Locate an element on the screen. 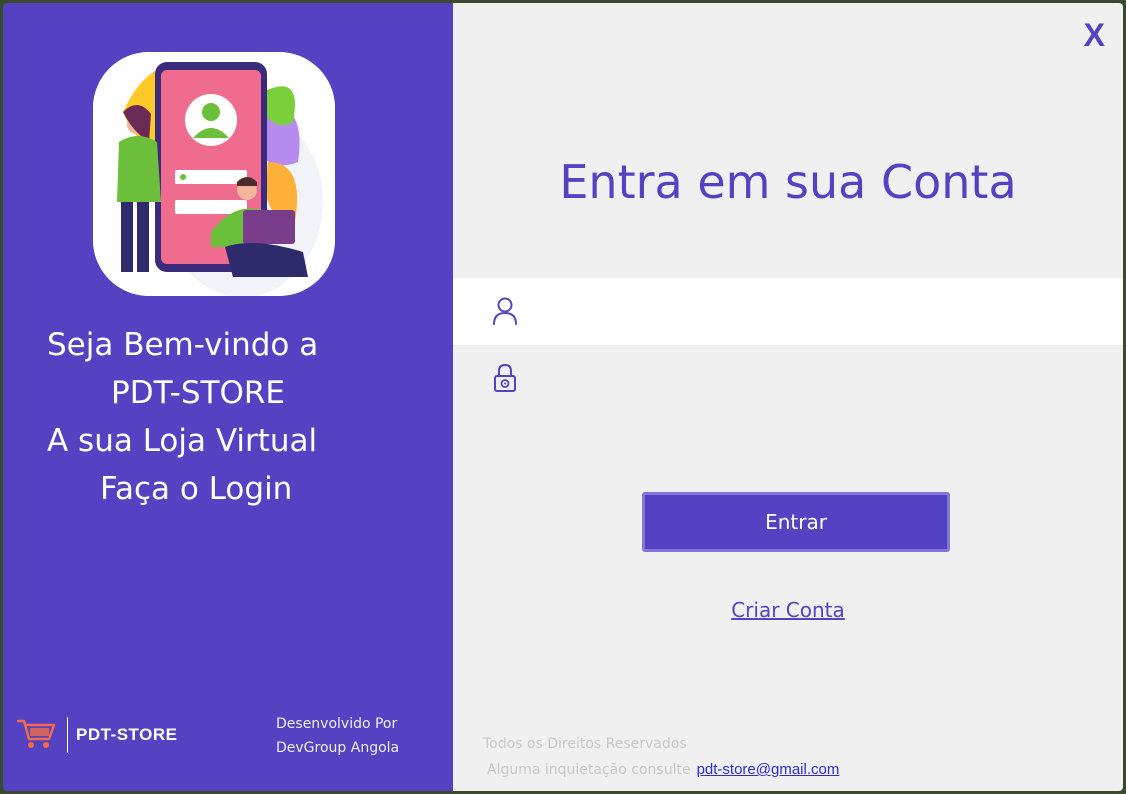  brand-divider is located at coordinates (67, 735).